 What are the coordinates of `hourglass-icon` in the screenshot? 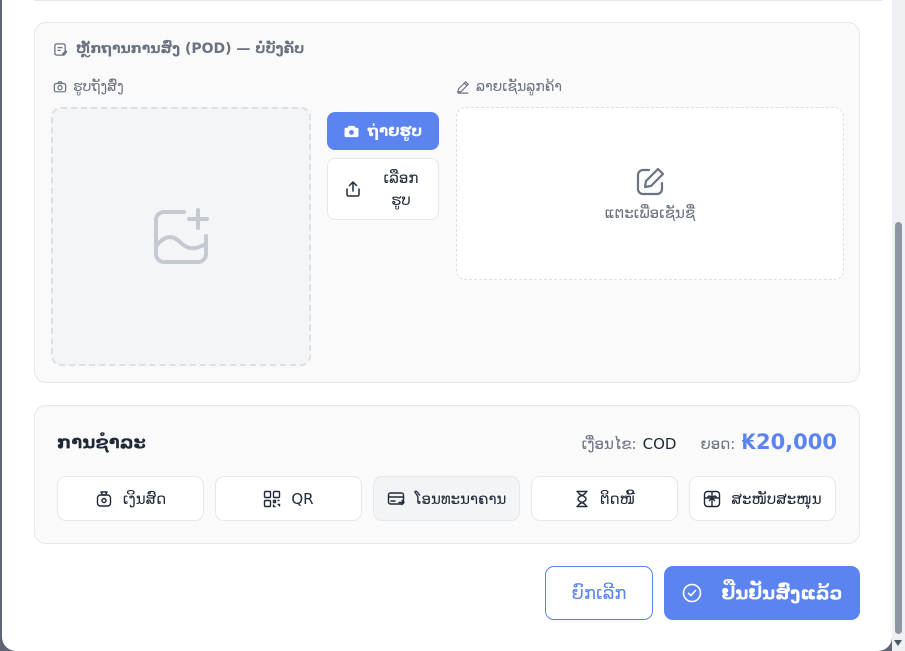 It's located at (582, 499).